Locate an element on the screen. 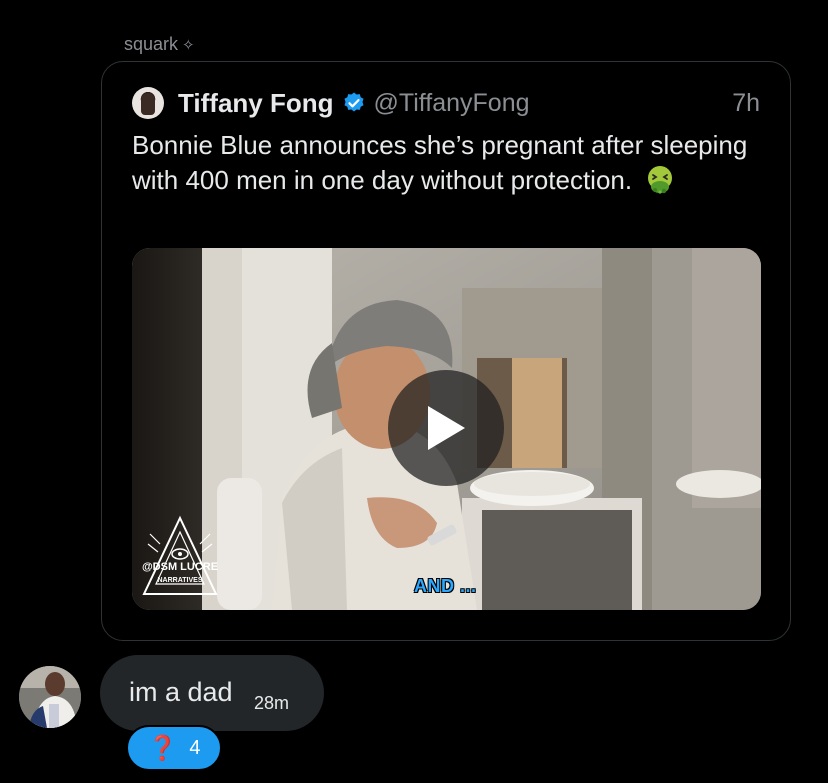 This screenshot has width=828, height=783. reply-avatar-image is located at coordinates (50, 697).